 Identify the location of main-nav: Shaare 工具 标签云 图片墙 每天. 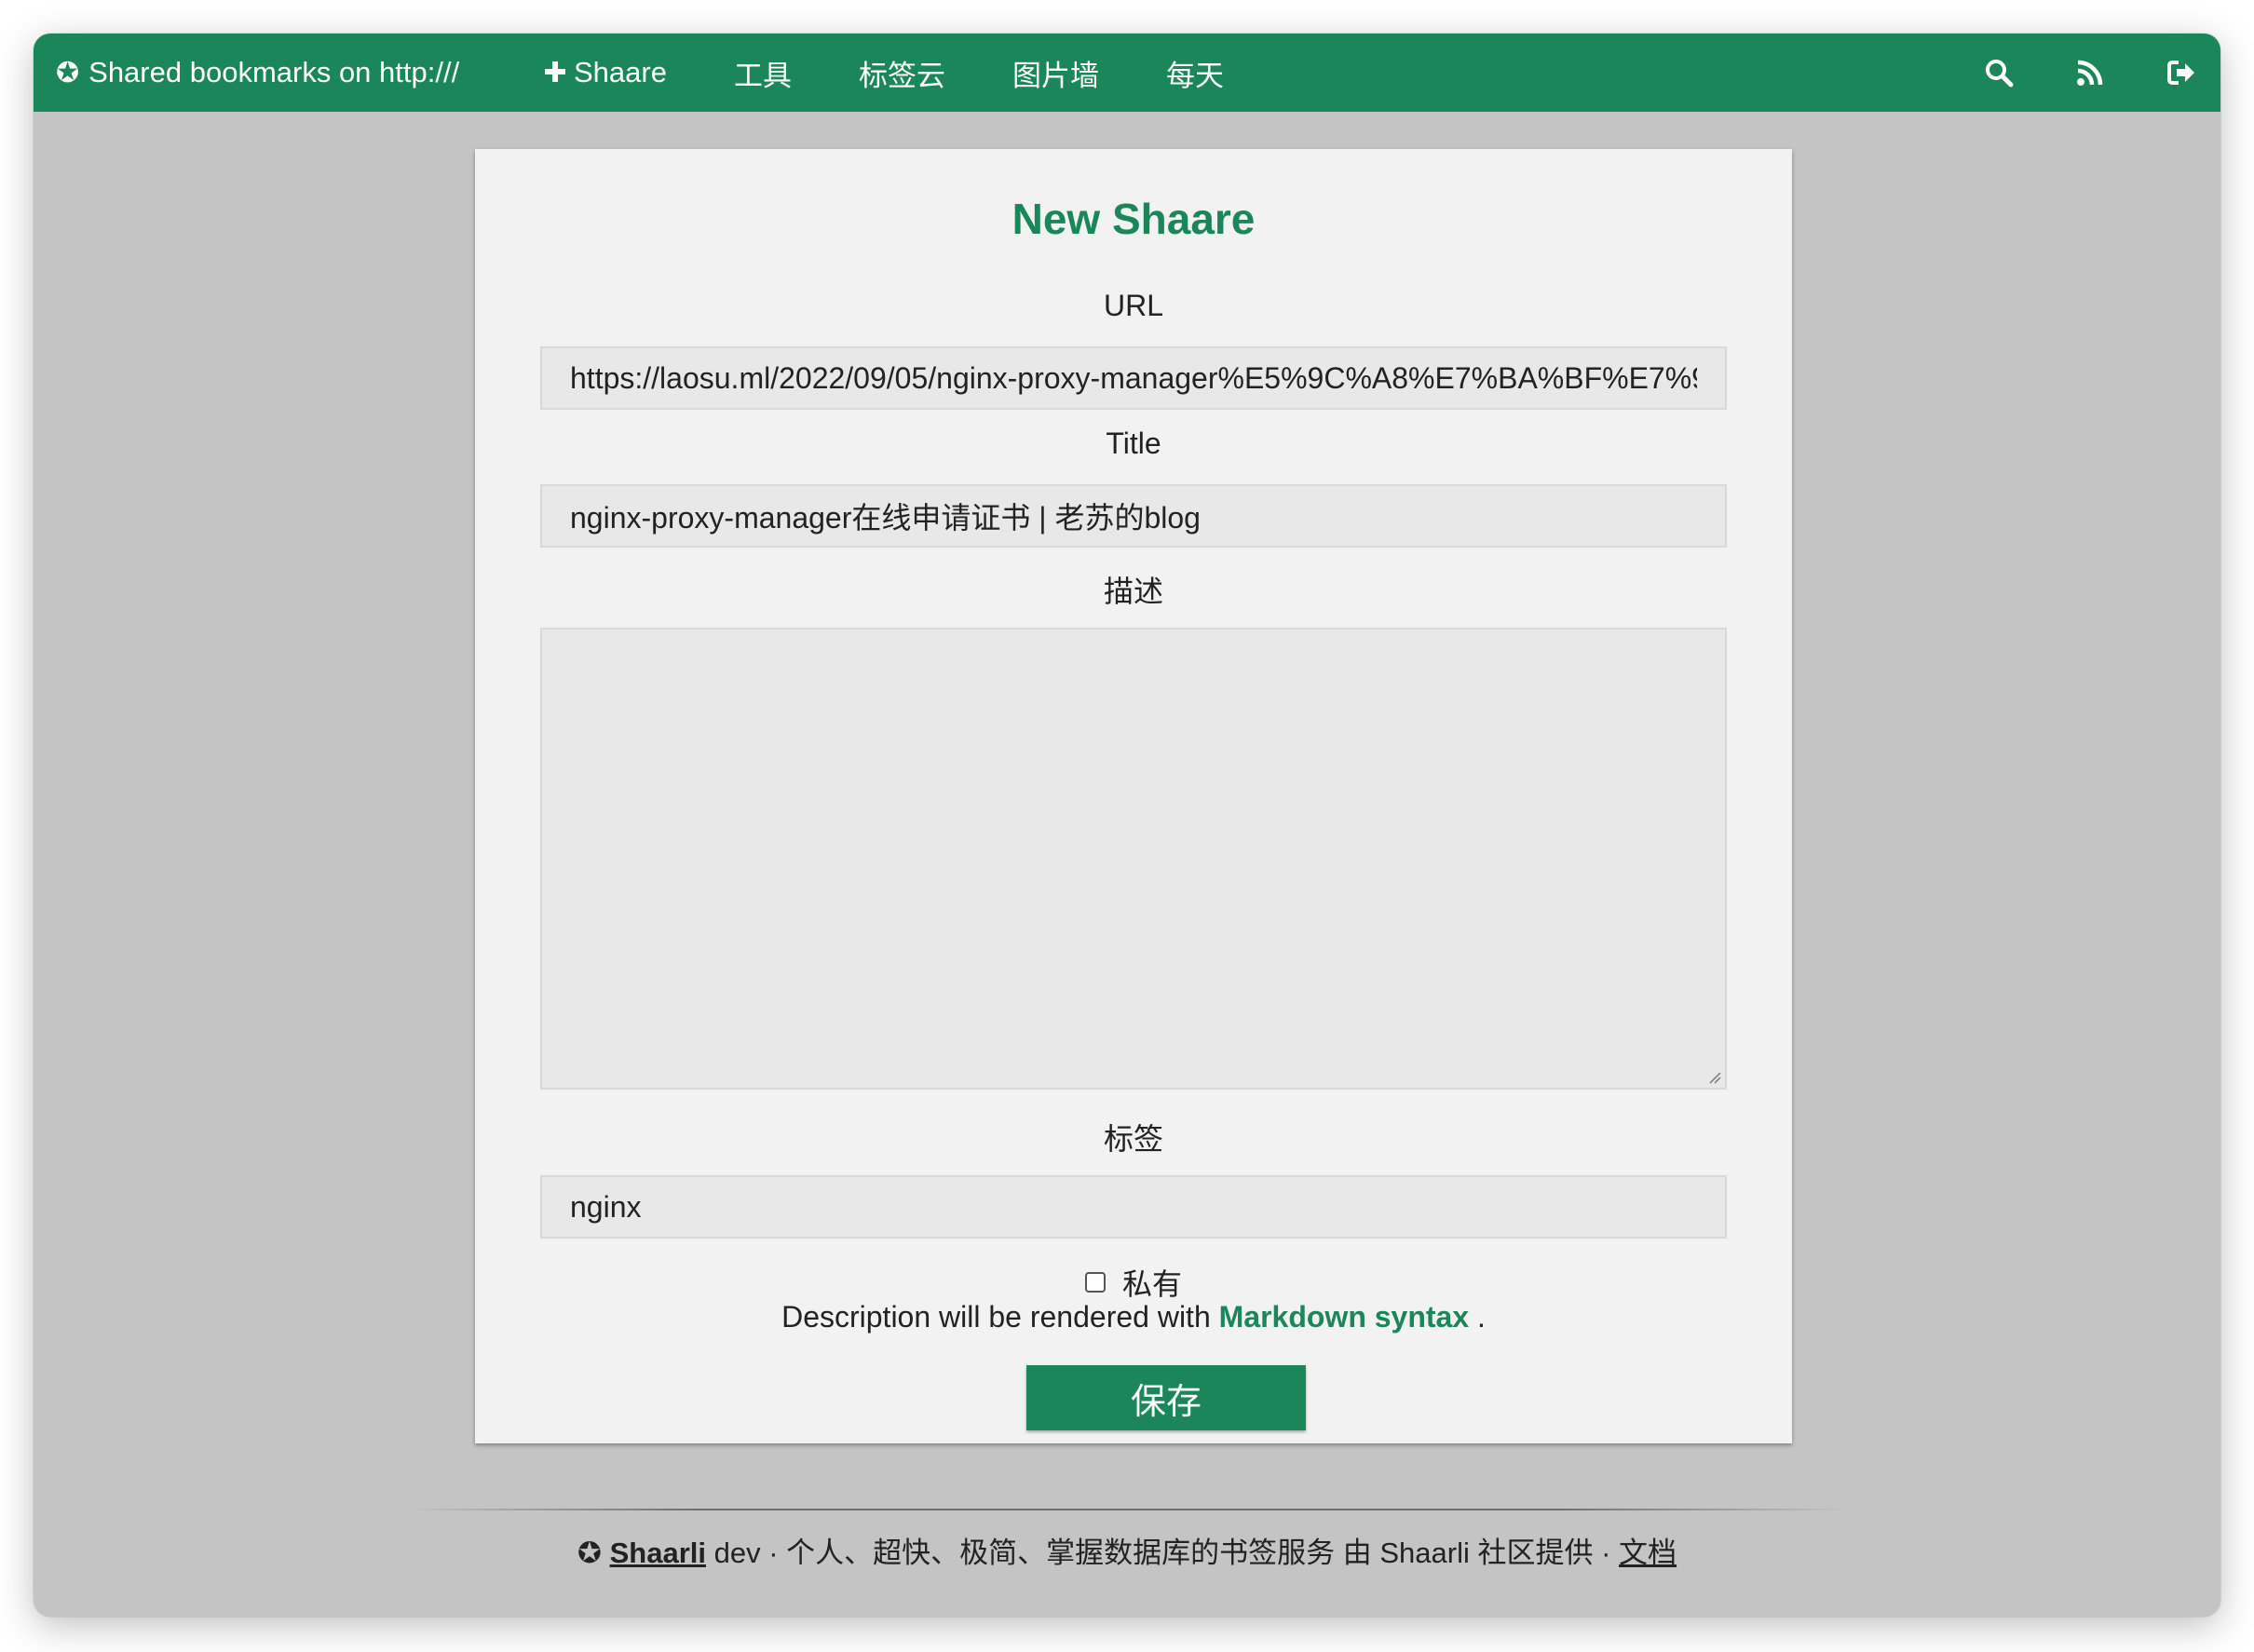
(917, 73).